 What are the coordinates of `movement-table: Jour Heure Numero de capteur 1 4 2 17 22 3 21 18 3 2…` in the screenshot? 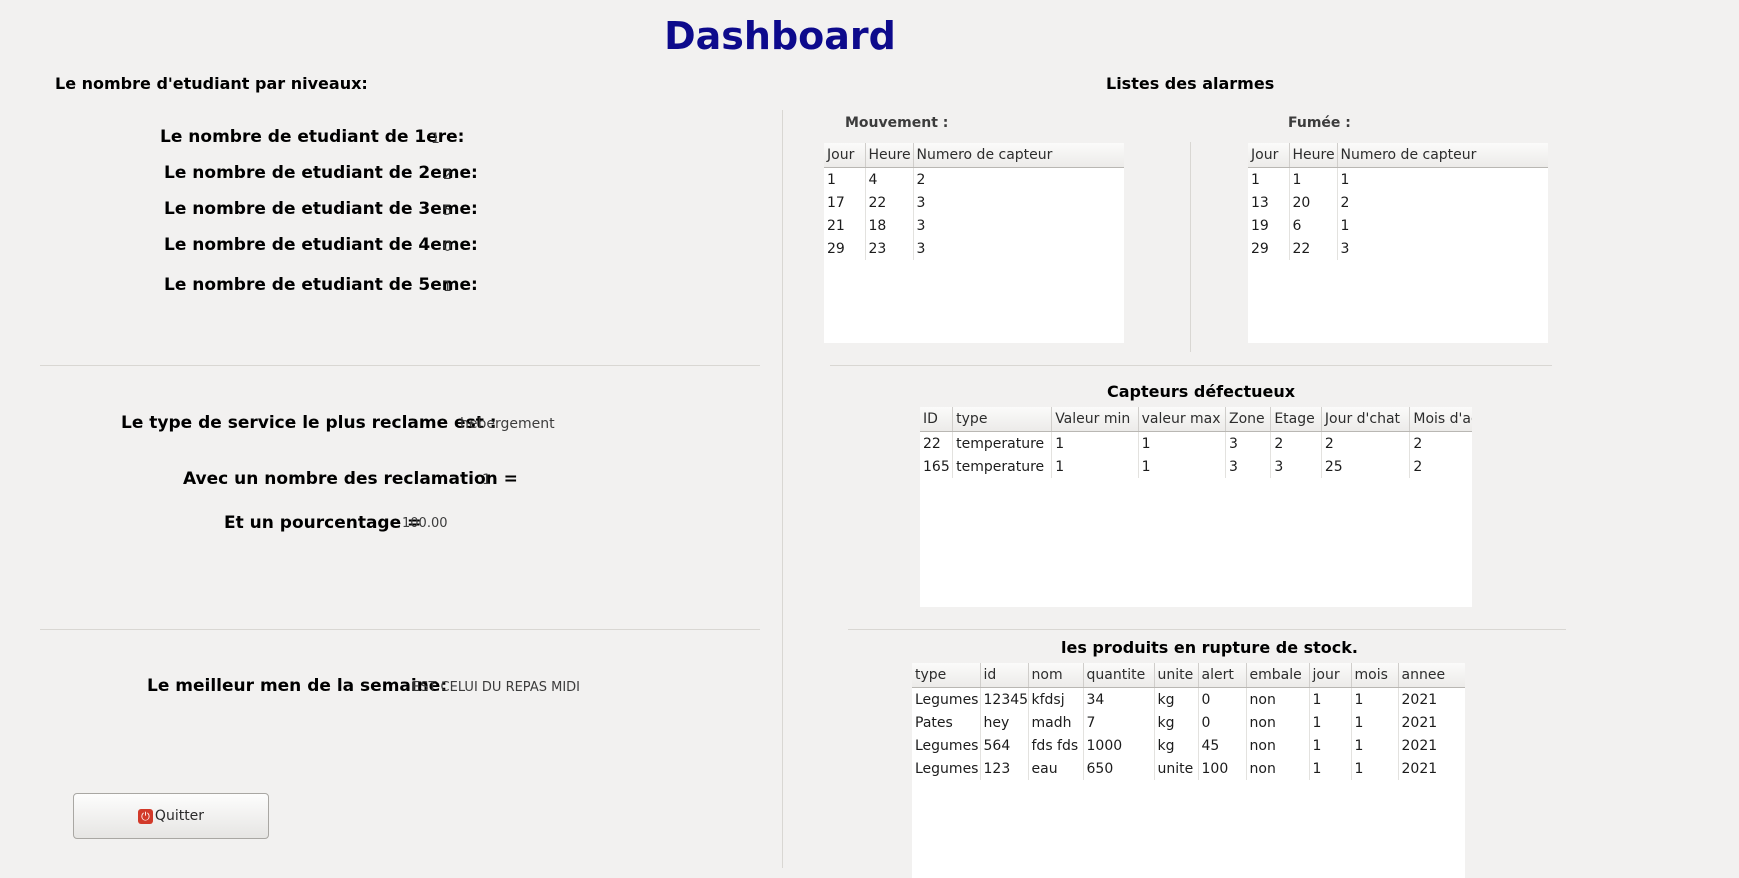 It's located at (974, 243).